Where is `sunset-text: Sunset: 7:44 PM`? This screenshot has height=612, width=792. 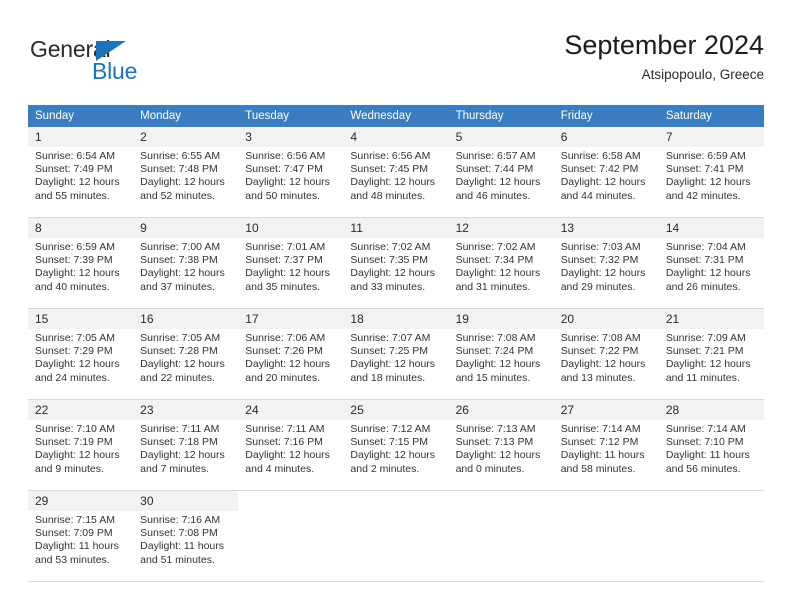 sunset-text: Sunset: 7:44 PM is located at coordinates (494, 169).